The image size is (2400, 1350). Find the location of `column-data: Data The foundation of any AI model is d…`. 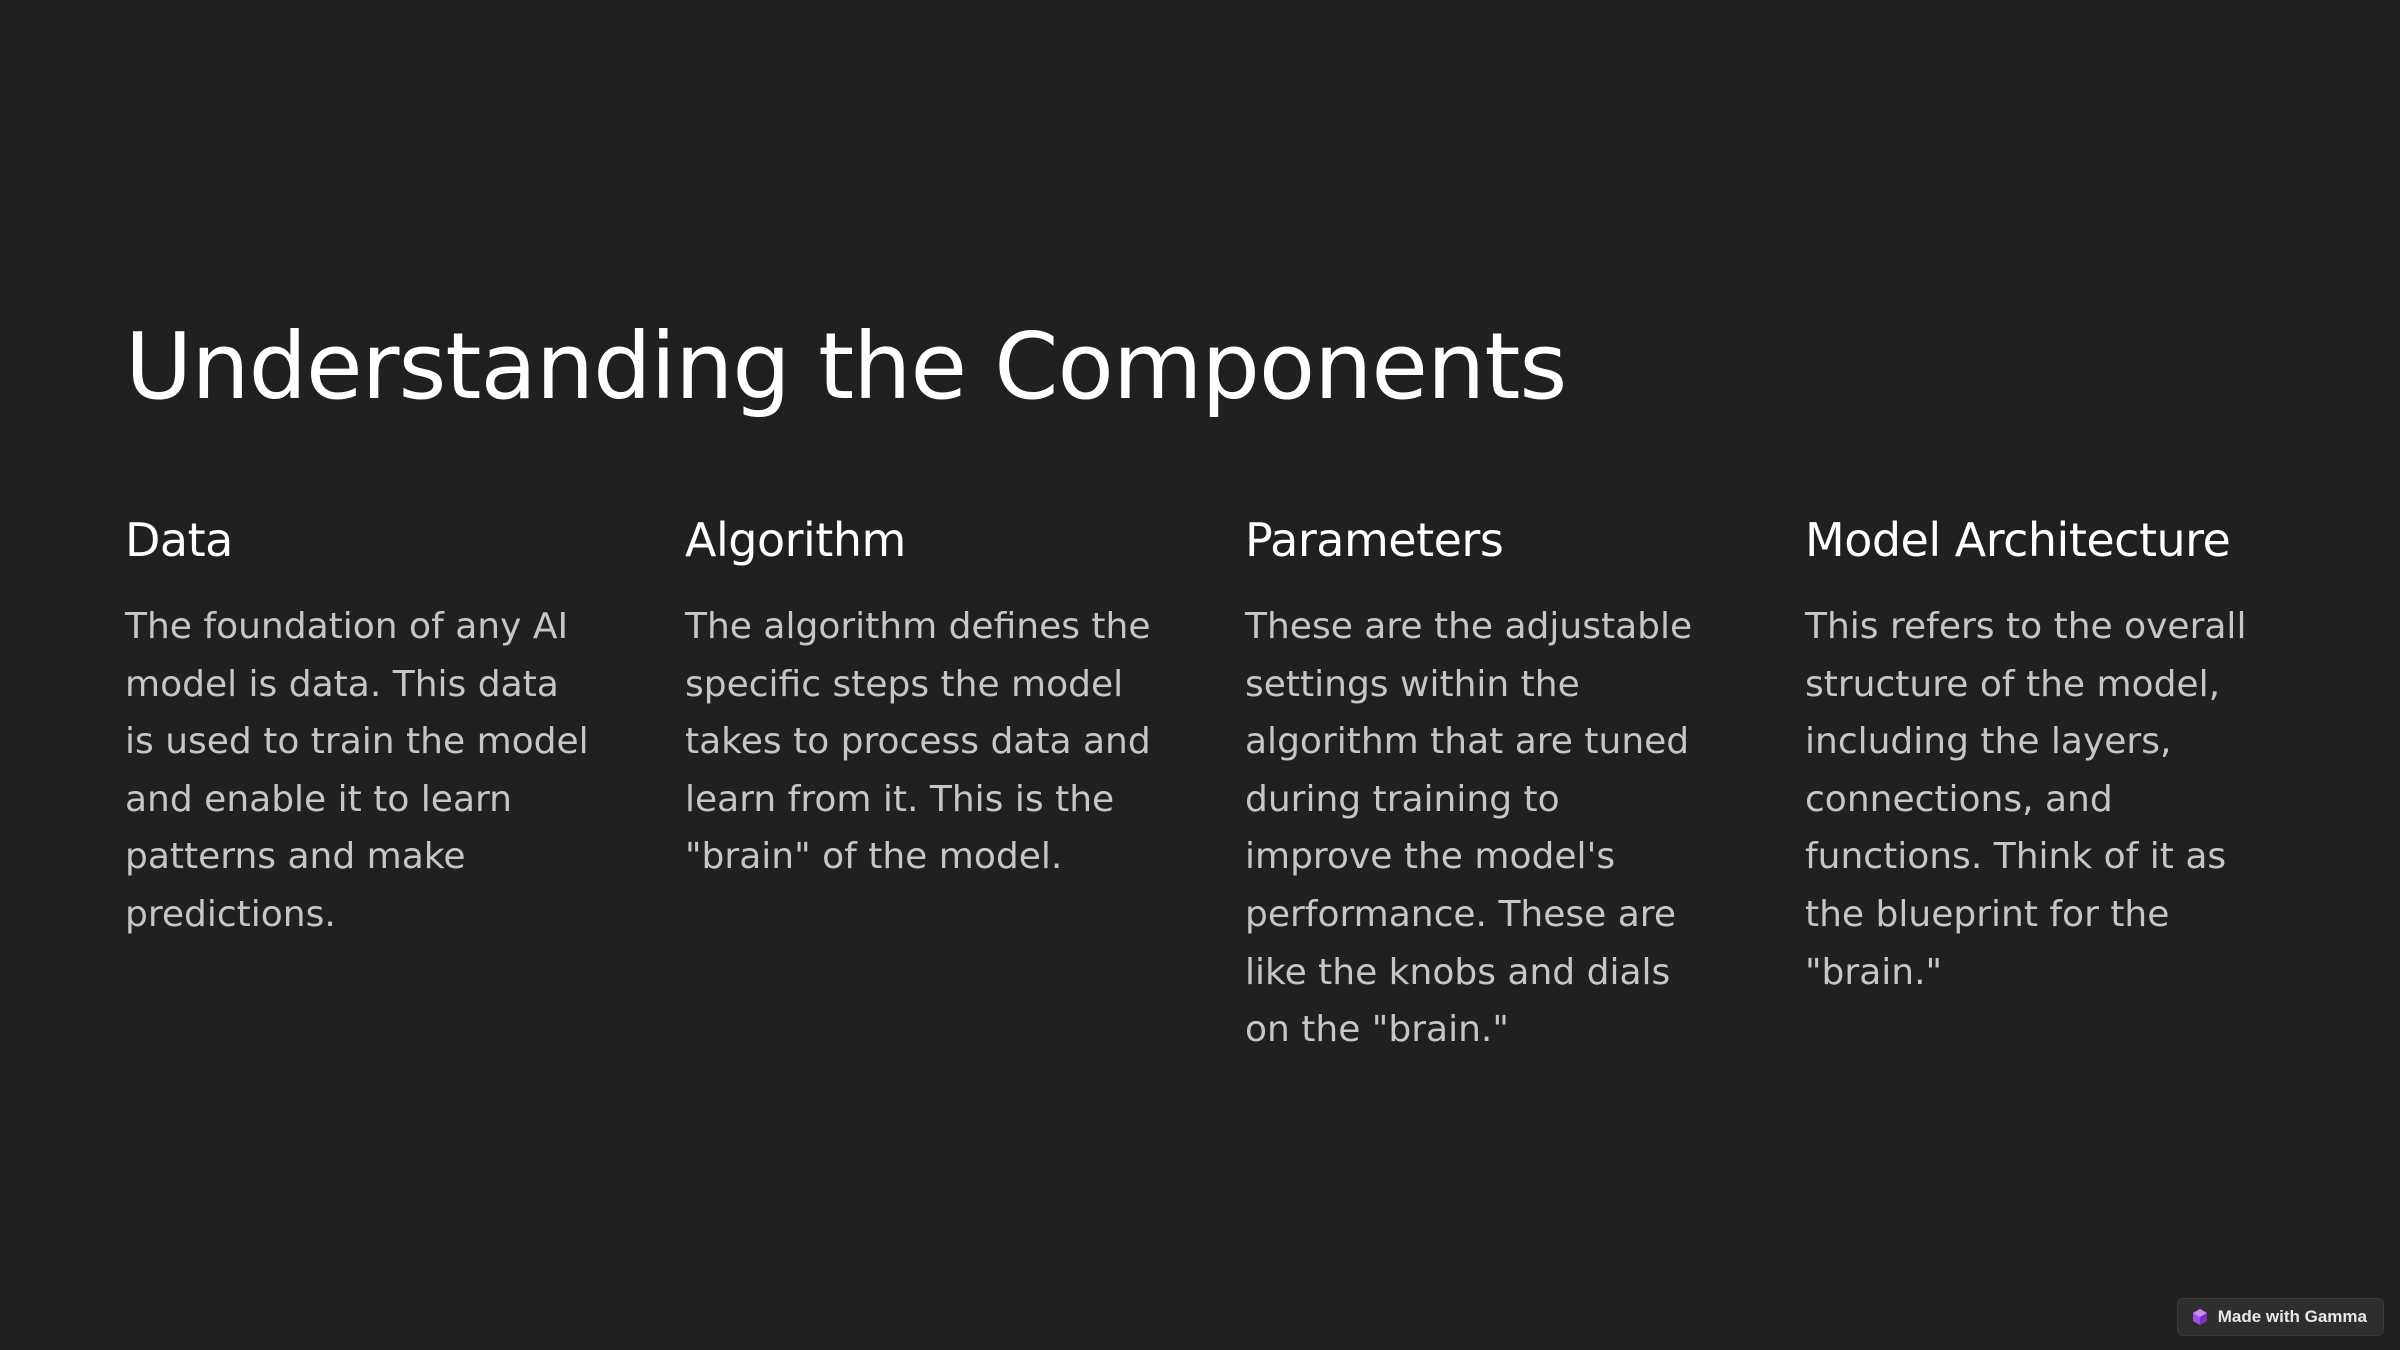

column-data: Data The foundation of any AI model is d… is located at coordinates (360, 783).